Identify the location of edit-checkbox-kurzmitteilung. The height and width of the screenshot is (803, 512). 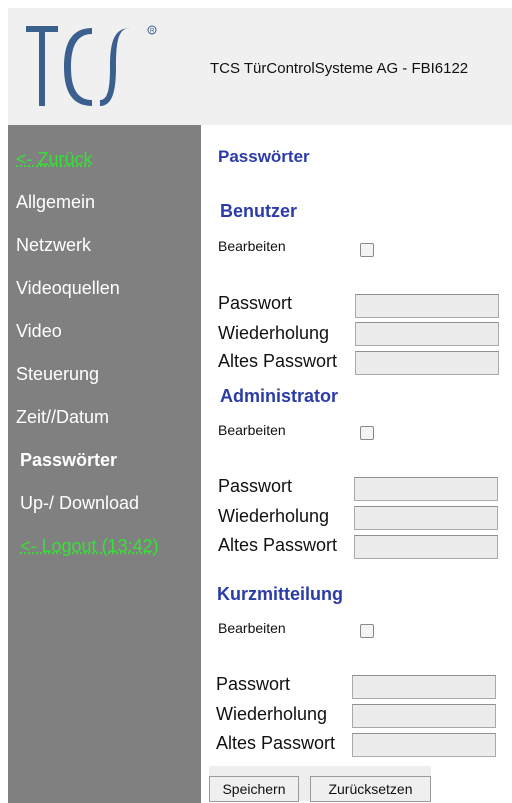
(367, 631).